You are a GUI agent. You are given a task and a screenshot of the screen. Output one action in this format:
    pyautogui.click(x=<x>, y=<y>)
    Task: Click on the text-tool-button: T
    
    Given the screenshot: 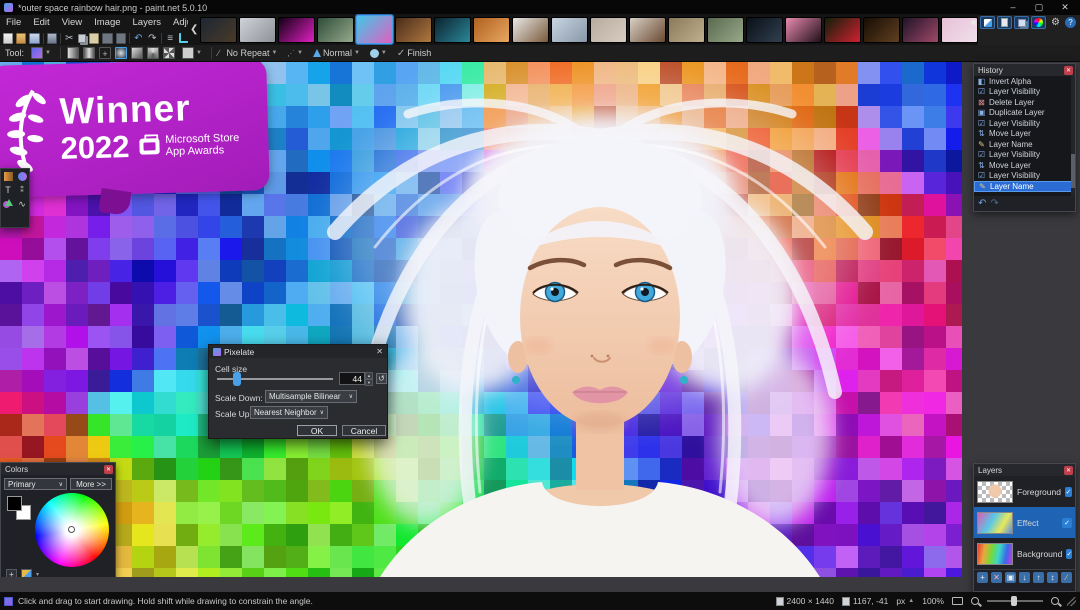 What is the action you would take?
    pyautogui.click(x=8, y=190)
    